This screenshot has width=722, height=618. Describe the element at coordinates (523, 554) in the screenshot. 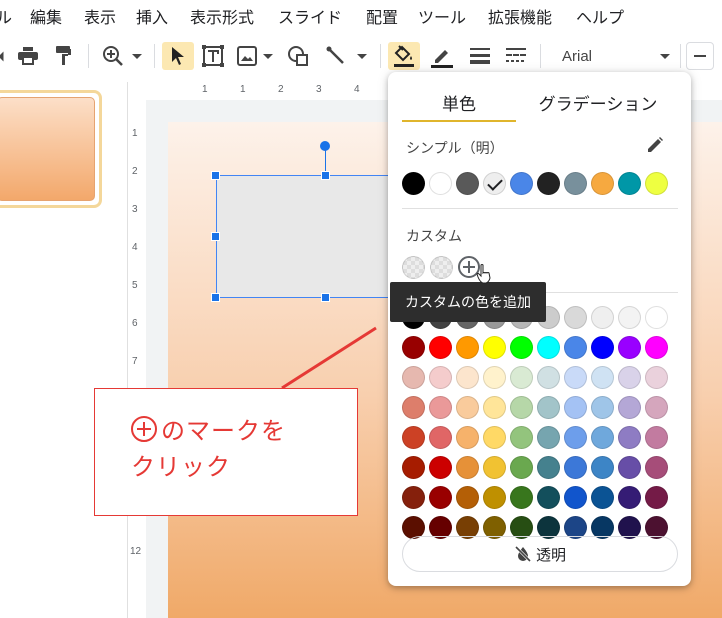

I see `transparent-drop-icon` at that location.